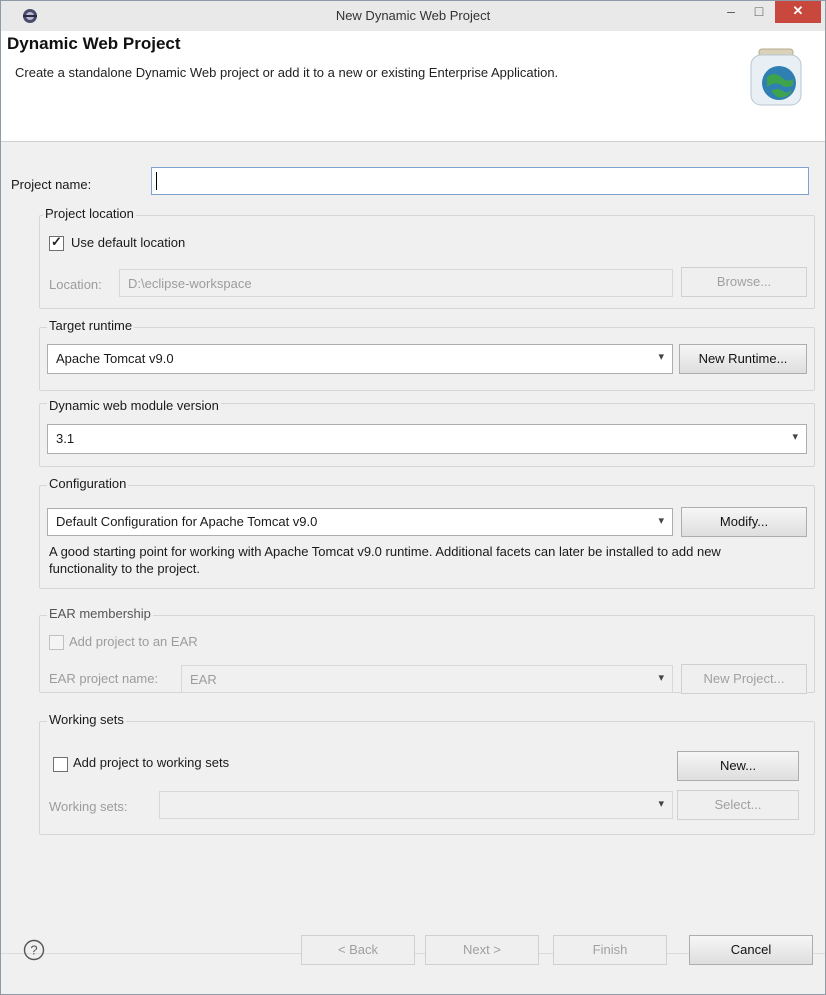  Describe the element at coordinates (94, 43) in the screenshot. I see `wizard-title: Dynamic Web Project` at that location.